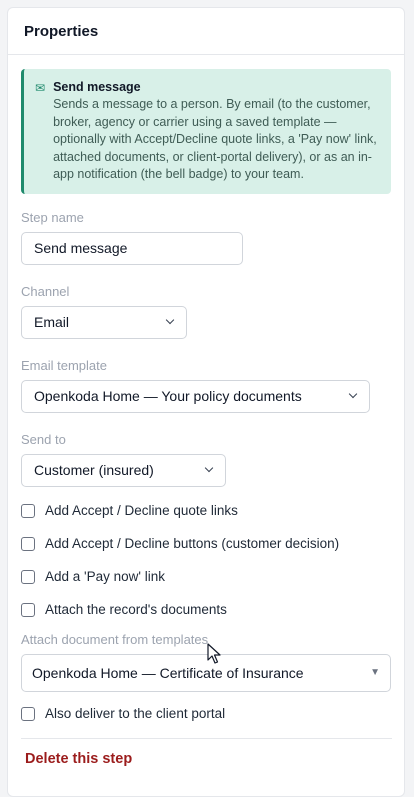  I want to click on client-portal-label: Also deliver to the client portal, so click(135, 713).